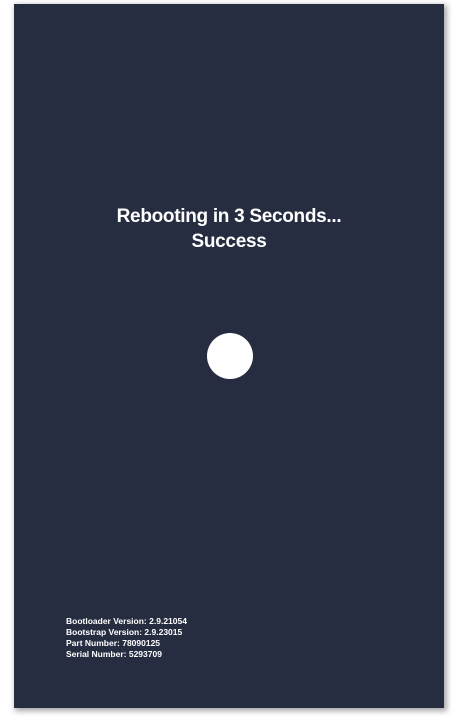 The width and height of the screenshot is (453, 717). I want to click on status-indicator-circle, so click(230, 356).